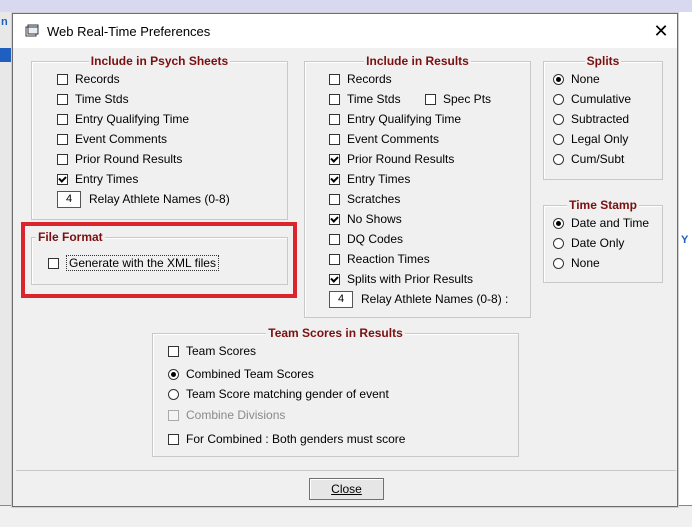  What do you see at coordinates (590, 139) in the screenshot?
I see `splits-legal-only-row: Legal Only` at bounding box center [590, 139].